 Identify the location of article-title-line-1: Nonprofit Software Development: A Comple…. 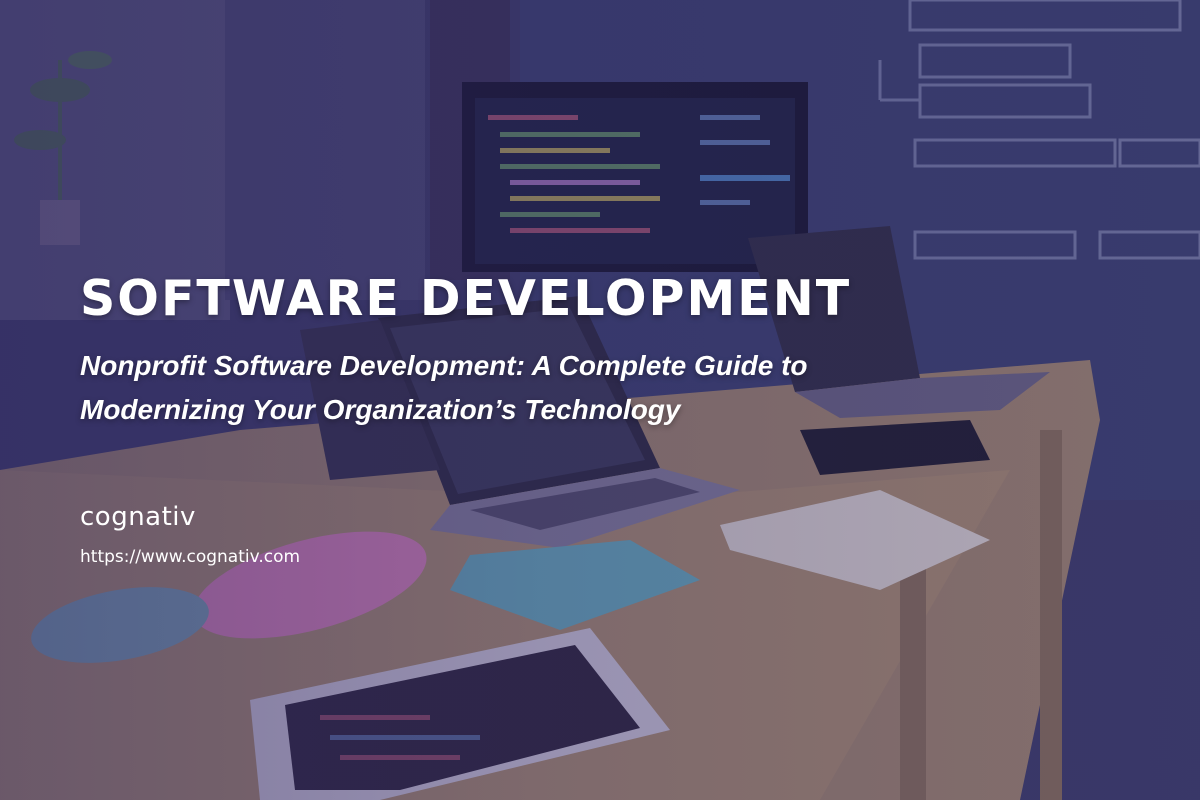
(444, 365).